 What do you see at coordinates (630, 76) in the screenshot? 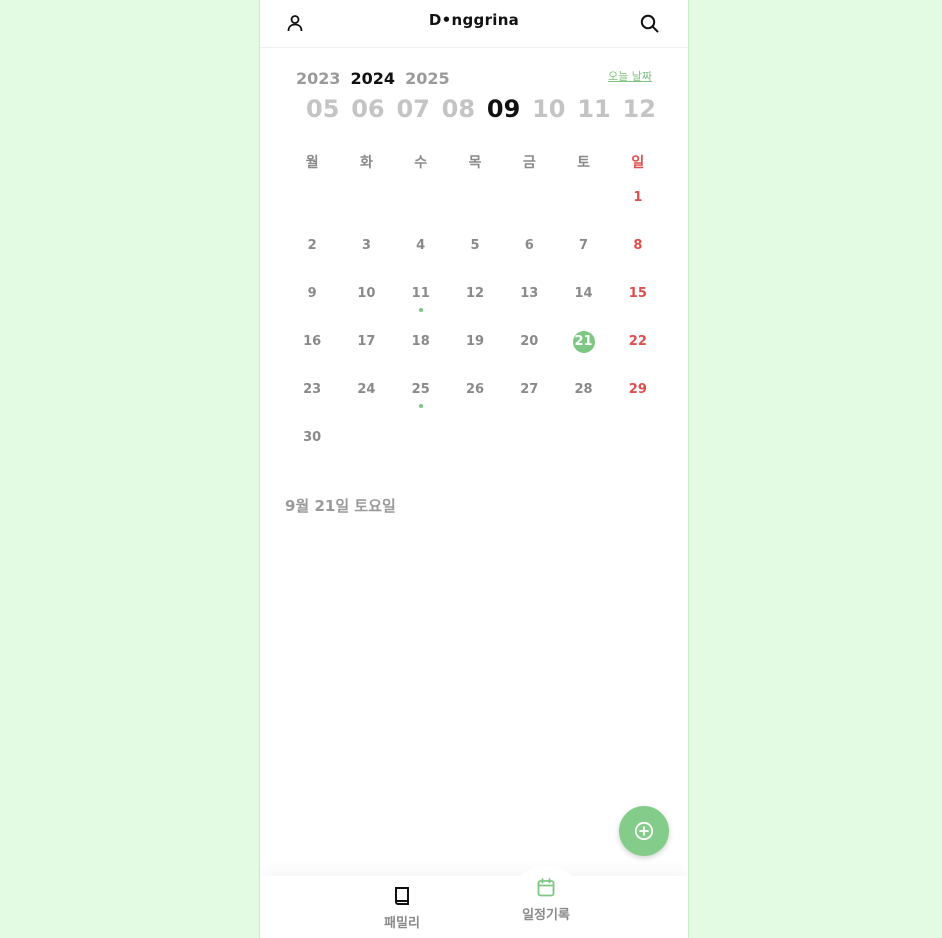
I see `today-link: 오늘 날짜` at bounding box center [630, 76].